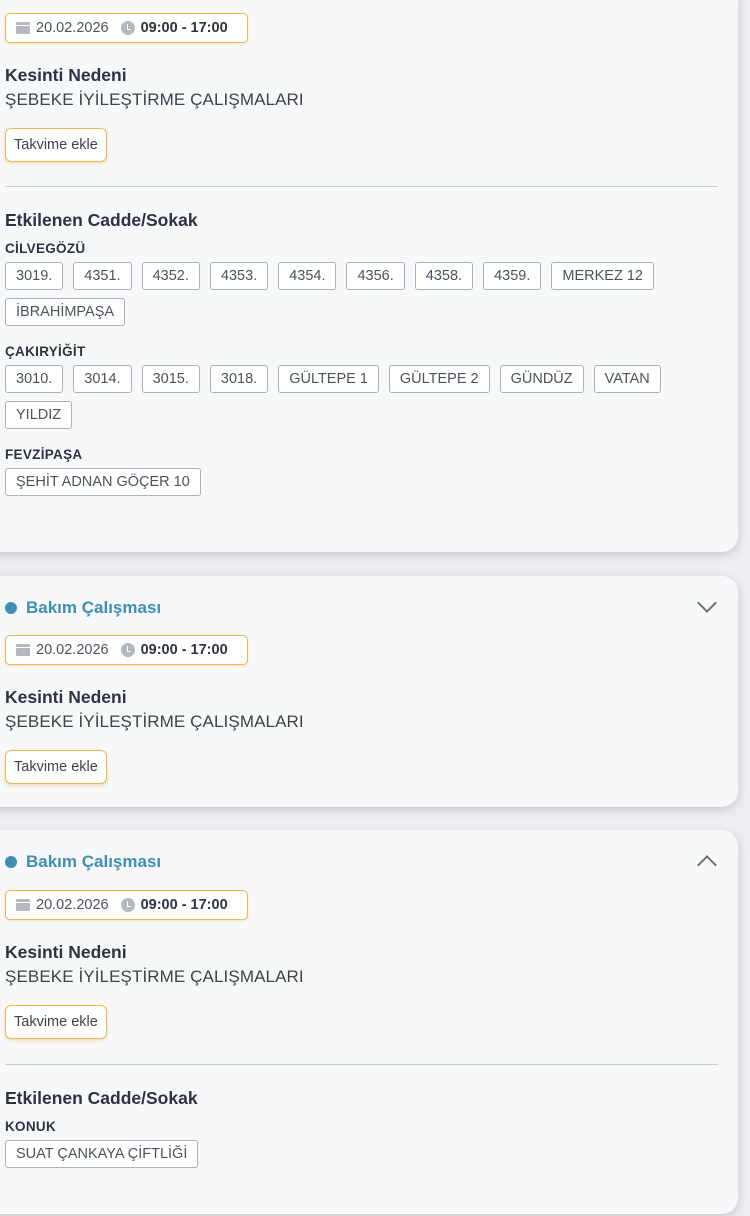  What do you see at coordinates (627, 379) in the screenshot?
I see `street-chip: VATAN` at bounding box center [627, 379].